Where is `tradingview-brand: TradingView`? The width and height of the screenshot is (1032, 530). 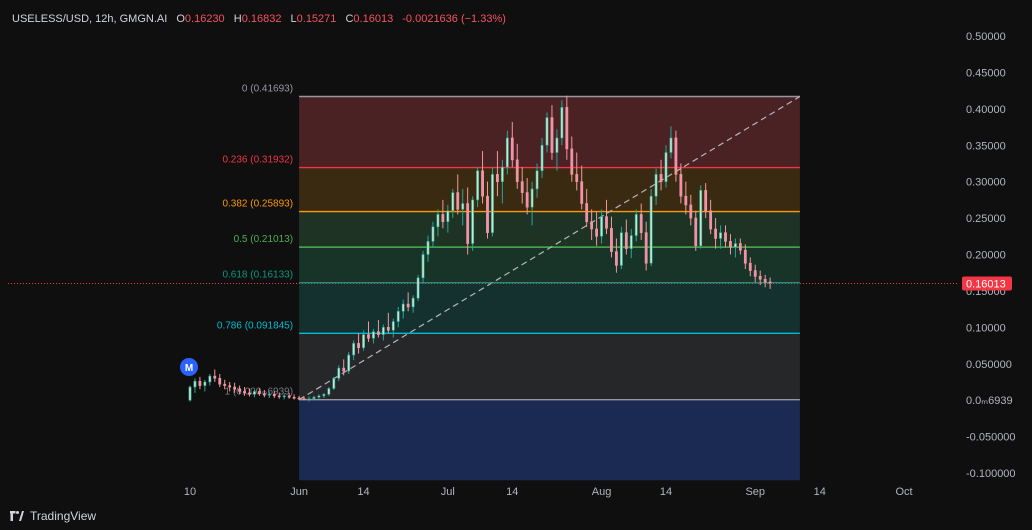
tradingview-brand: TradingView is located at coordinates (53, 516).